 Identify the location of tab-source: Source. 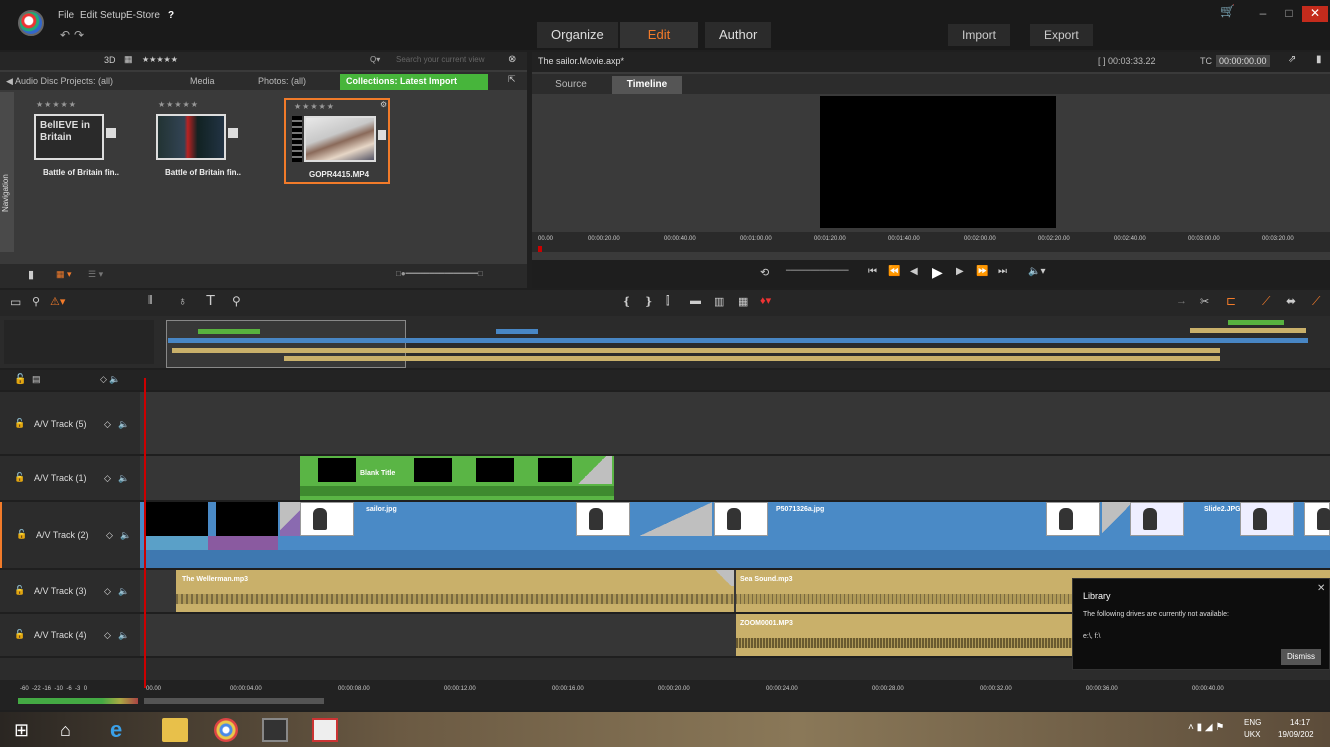
(571, 85).